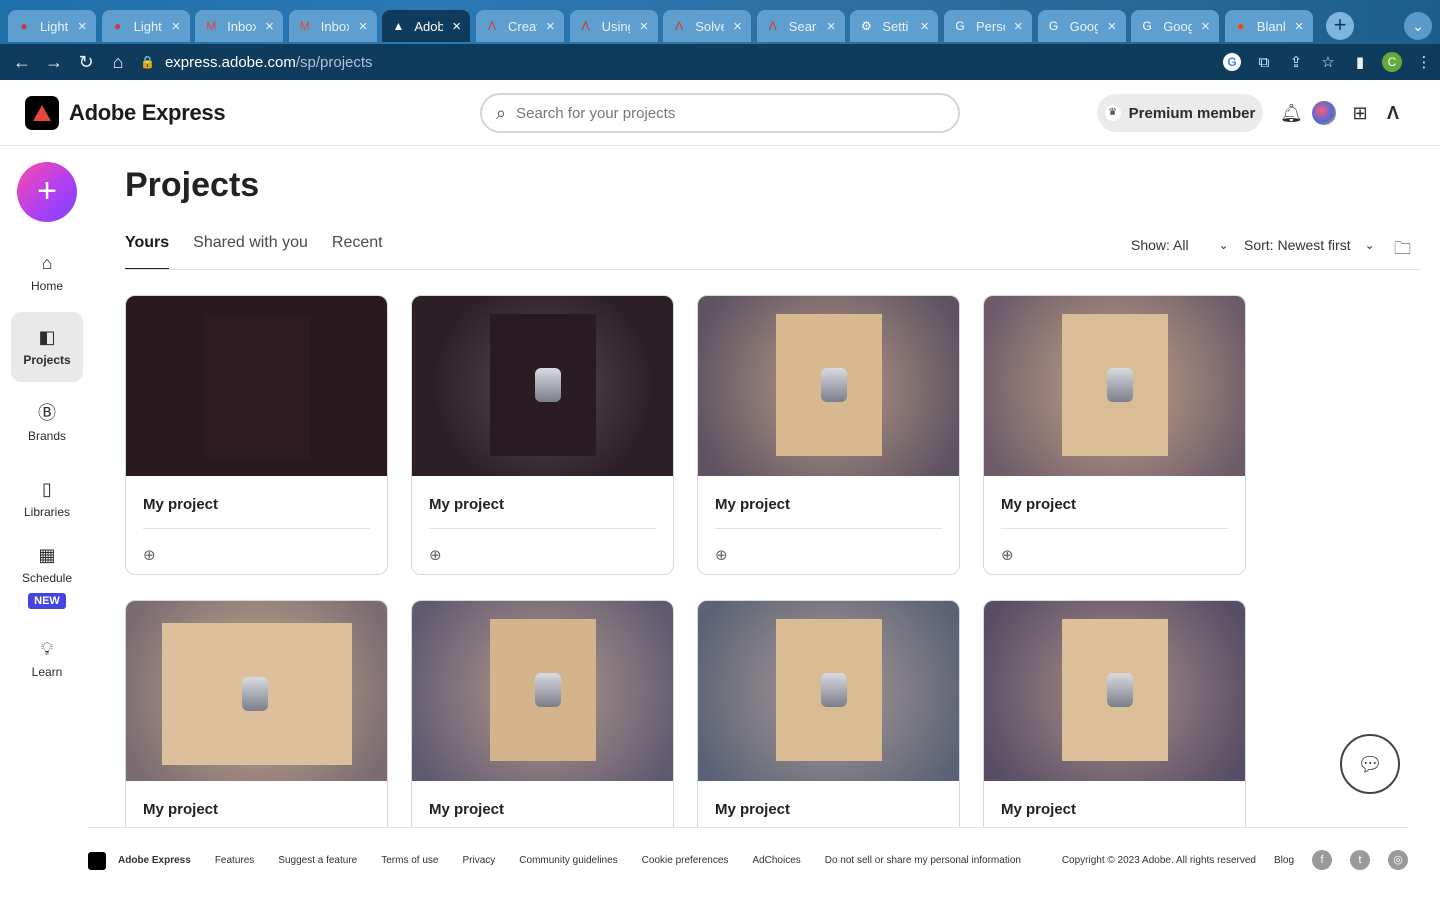 The image size is (1440, 900). What do you see at coordinates (317, 860) in the screenshot?
I see `footer-link: Suggest a feature` at bounding box center [317, 860].